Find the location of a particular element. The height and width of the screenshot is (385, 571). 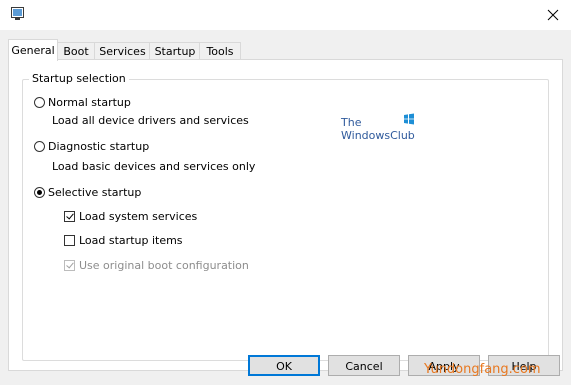

tab-startup: Startup is located at coordinates (175, 51).